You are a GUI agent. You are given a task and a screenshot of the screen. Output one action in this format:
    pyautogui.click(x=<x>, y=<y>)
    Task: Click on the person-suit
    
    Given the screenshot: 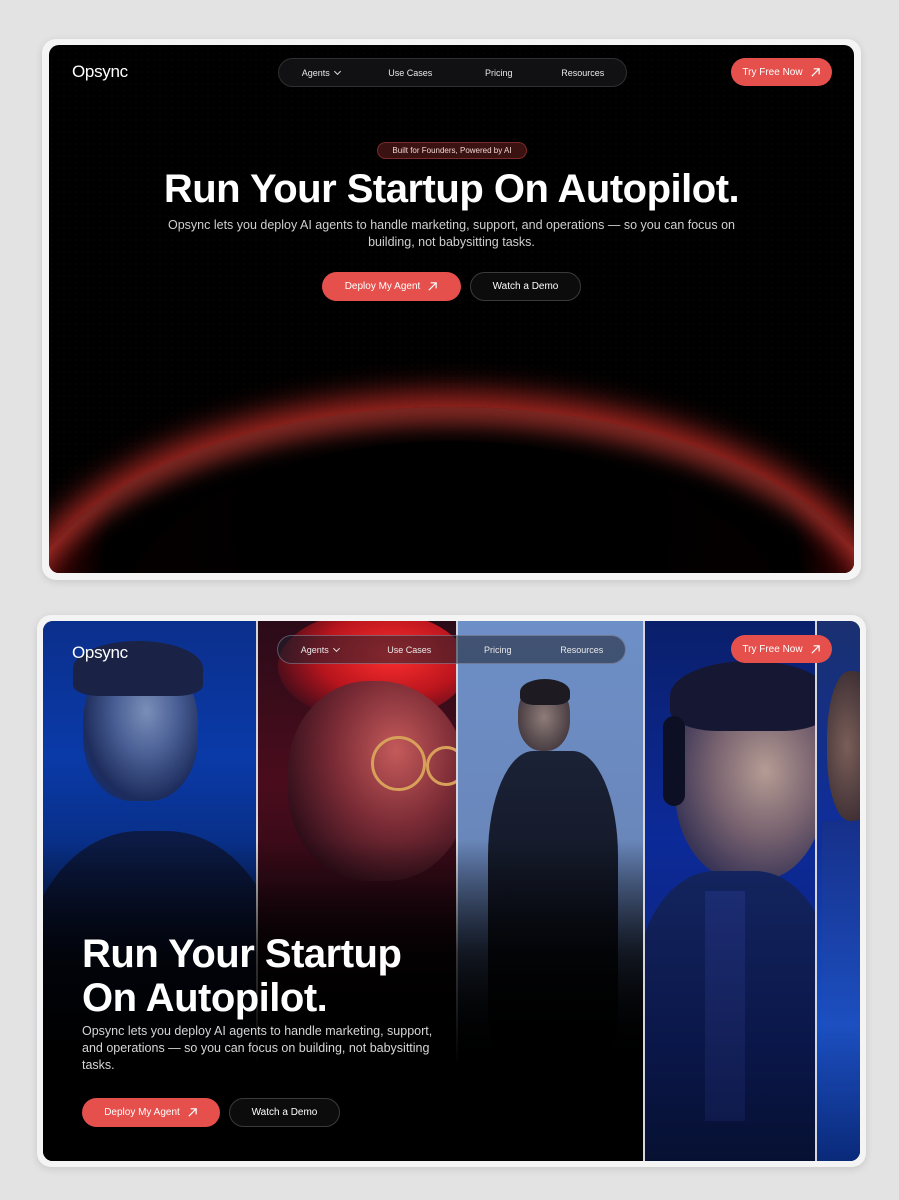 What is the action you would take?
    pyautogui.click(x=841, y=991)
    